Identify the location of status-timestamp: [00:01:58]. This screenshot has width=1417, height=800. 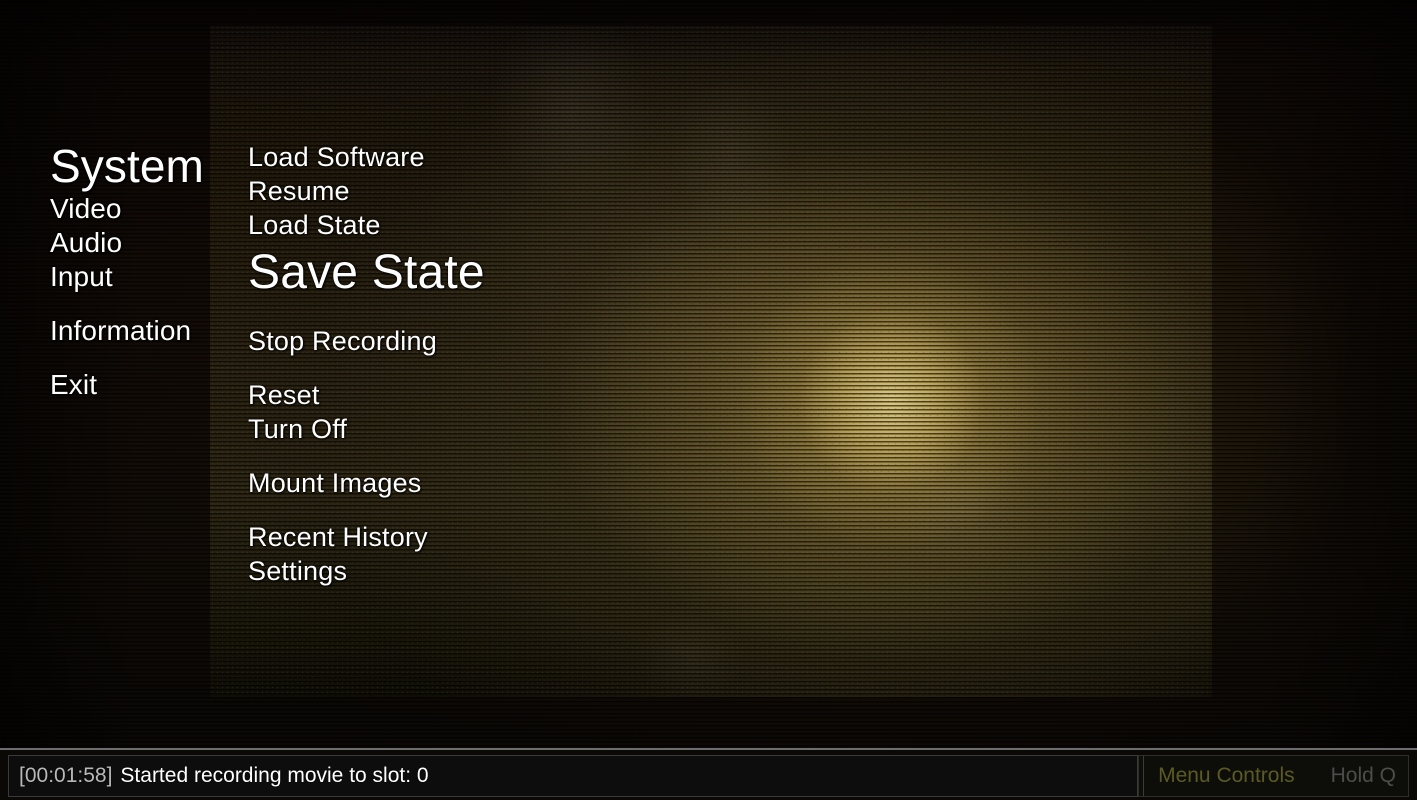
(66, 775).